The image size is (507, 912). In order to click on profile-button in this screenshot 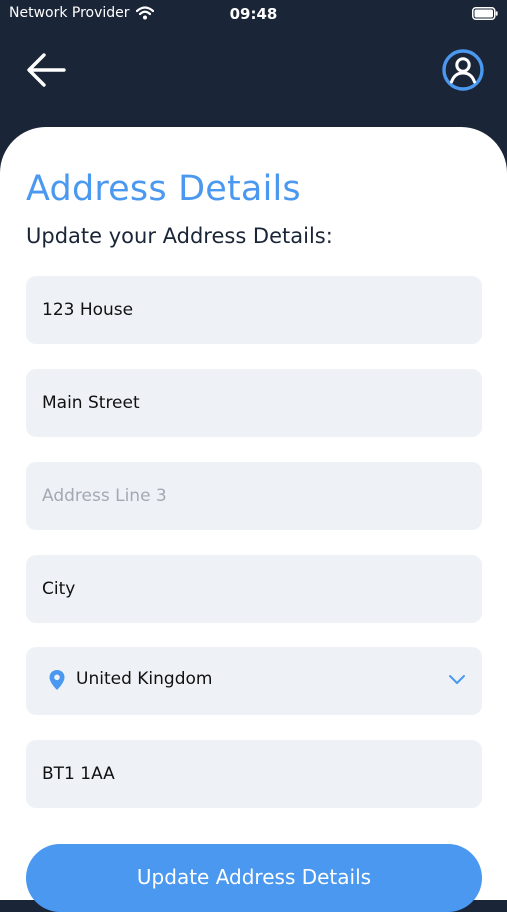, I will do `click(463, 70)`.